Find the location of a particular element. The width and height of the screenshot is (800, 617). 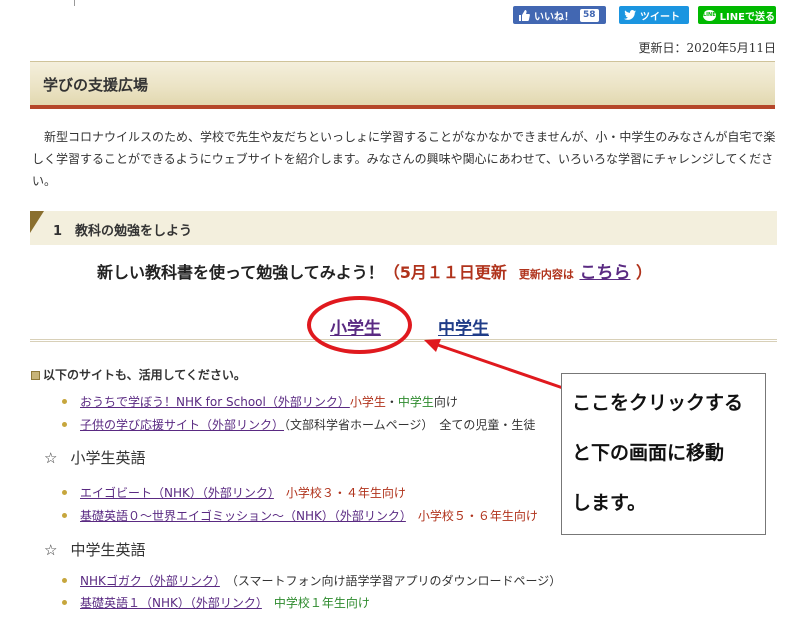

annotation-highlight-oval is located at coordinates (359, 325).